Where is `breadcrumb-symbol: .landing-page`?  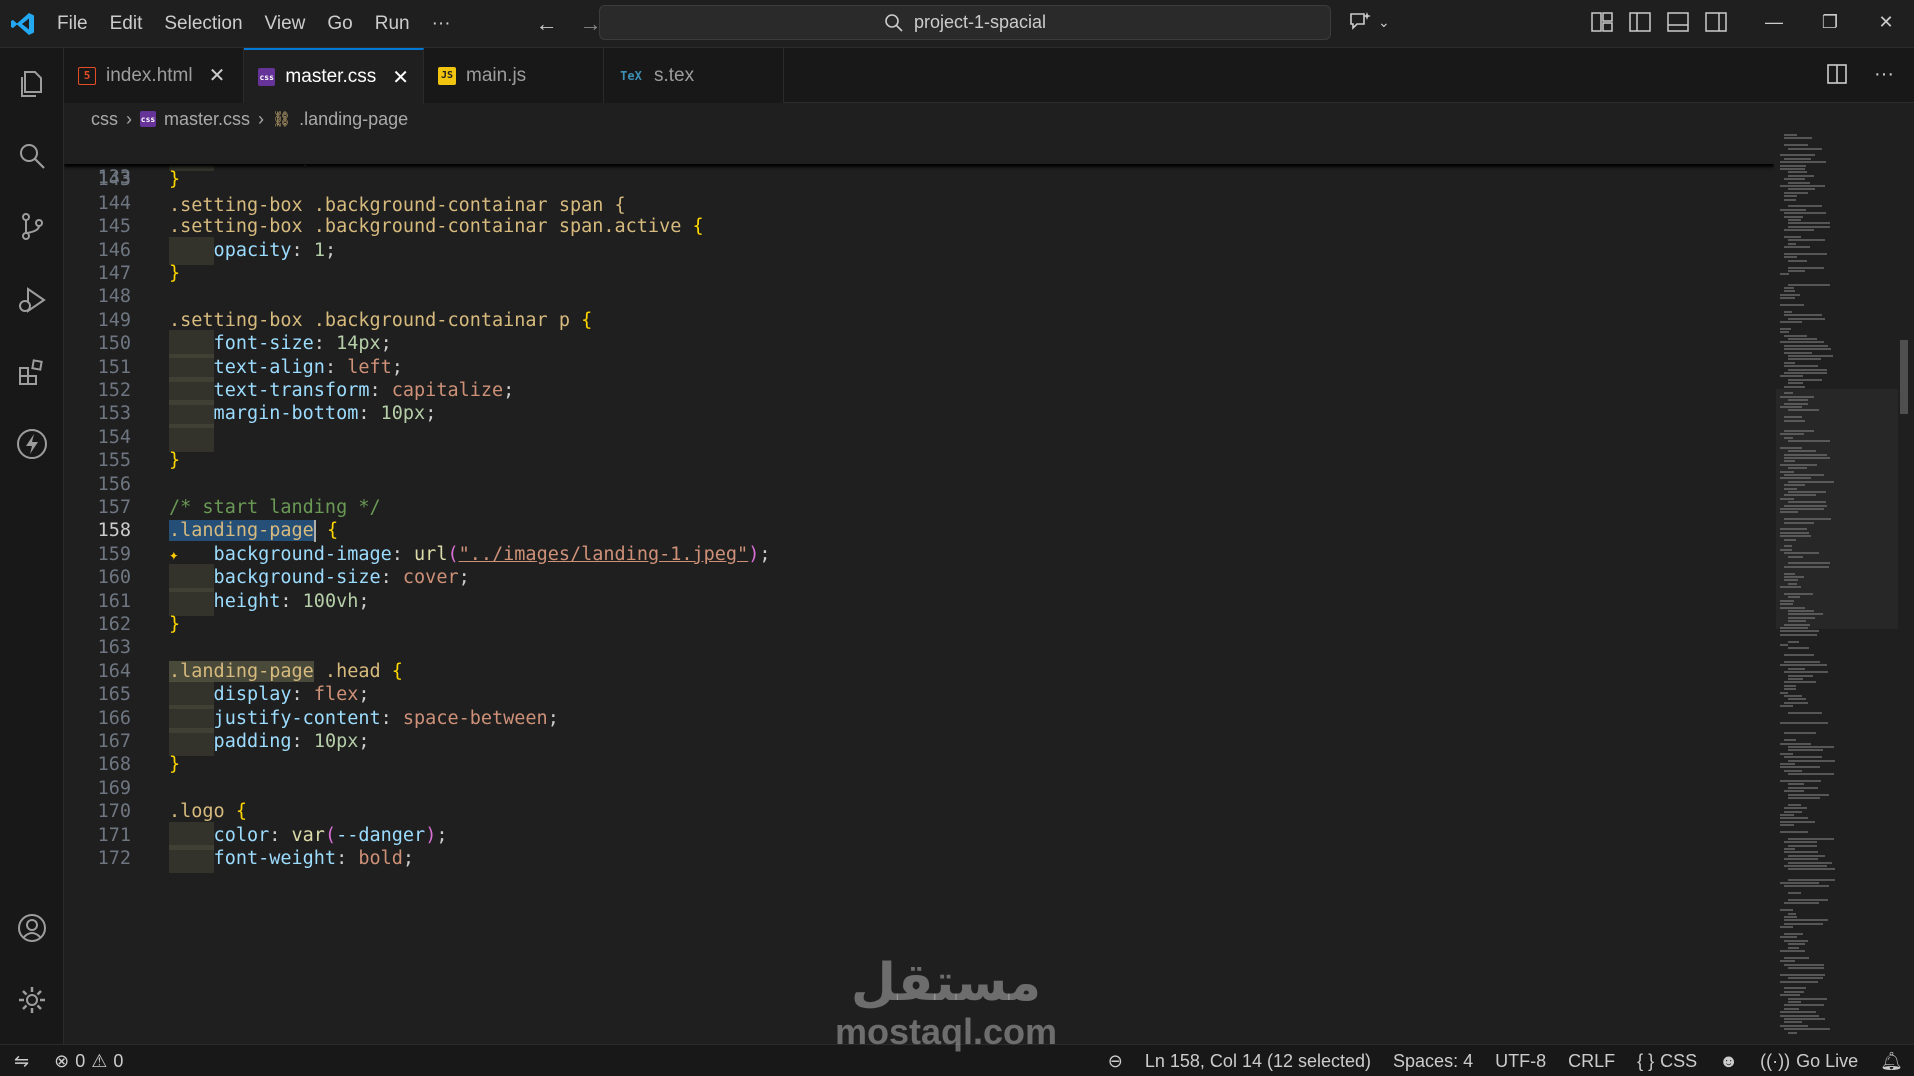
breadcrumb-symbol: .landing-page is located at coordinates (353, 119).